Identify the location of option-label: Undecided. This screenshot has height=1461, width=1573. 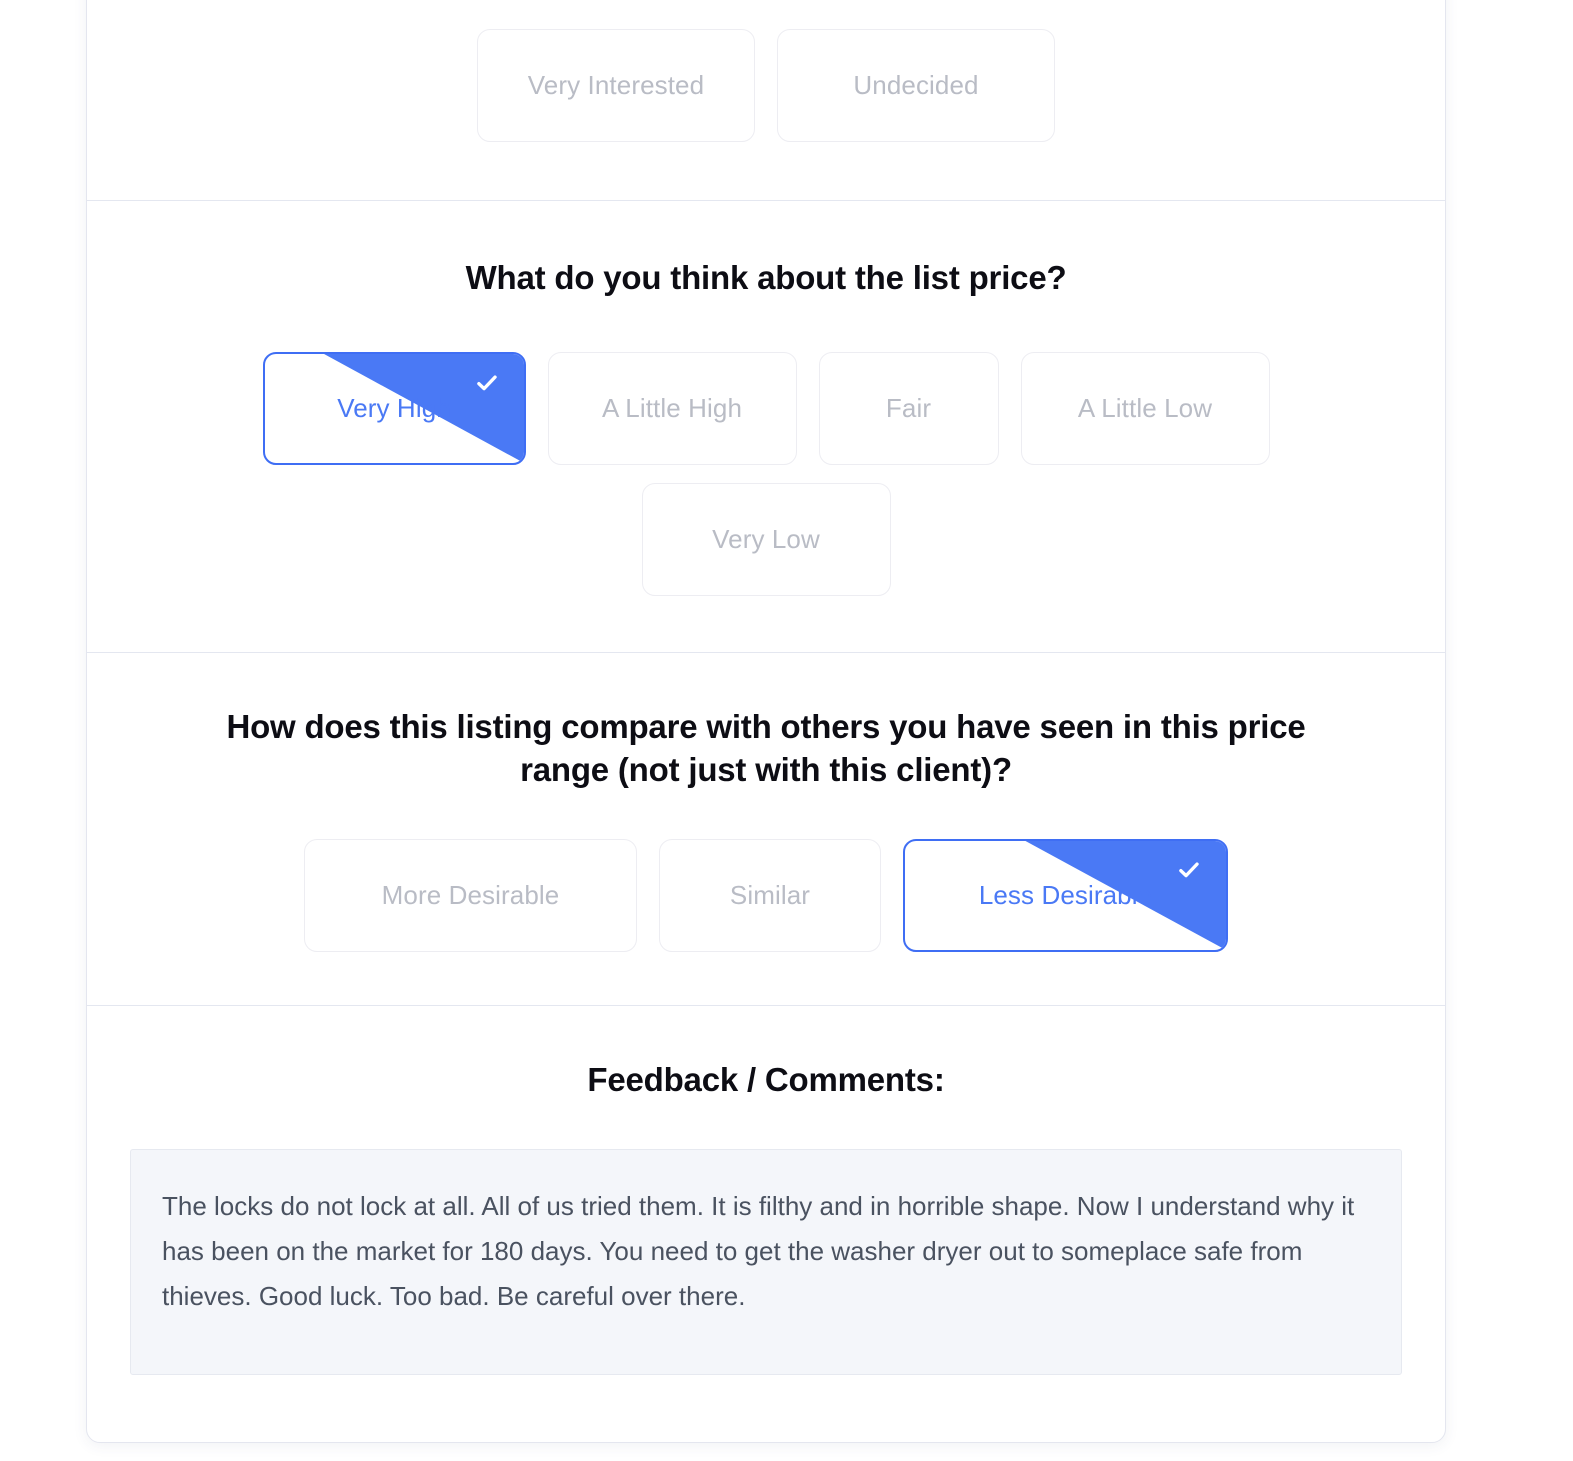
(916, 85).